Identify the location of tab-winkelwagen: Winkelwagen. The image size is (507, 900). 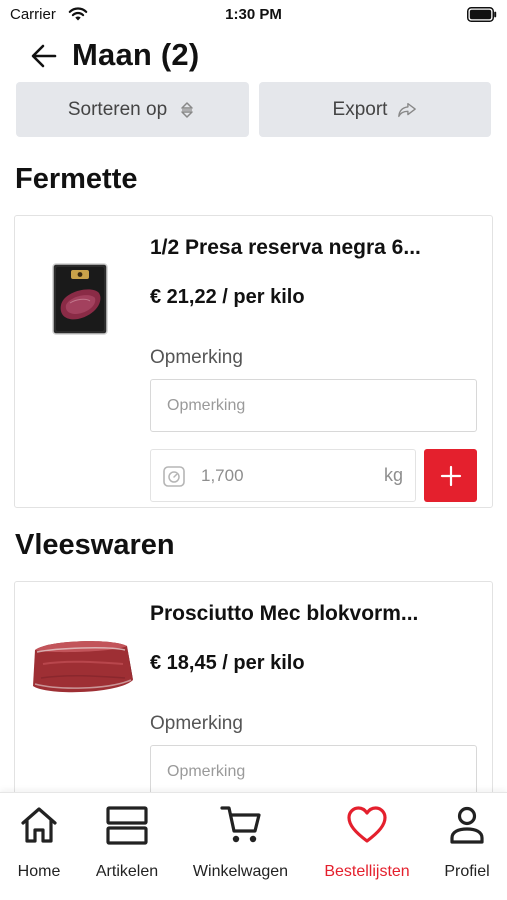
(240, 842).